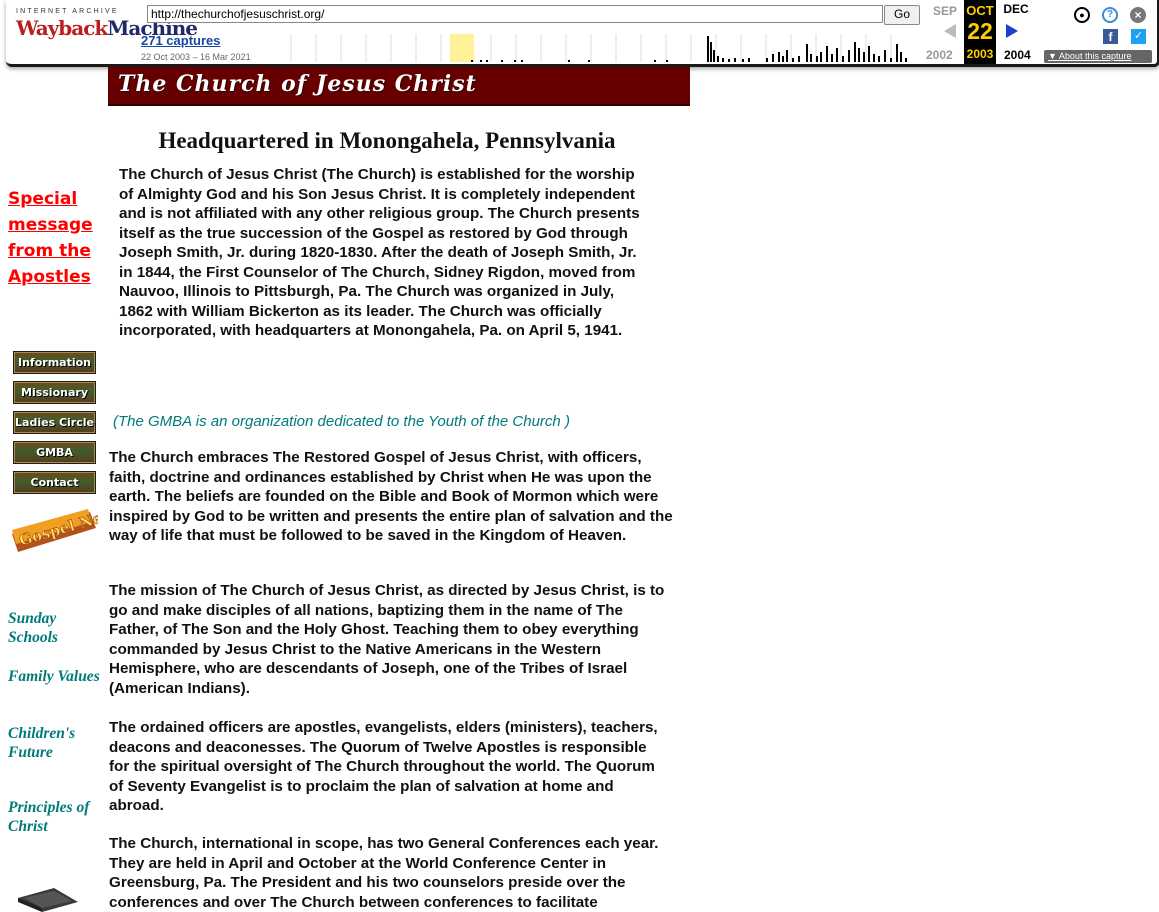 The height and width of the screenshot is (912, 1159). Describe the element at coordinates (1110, 36) in the screenshot. I see `facebook-icon: f` at that location.